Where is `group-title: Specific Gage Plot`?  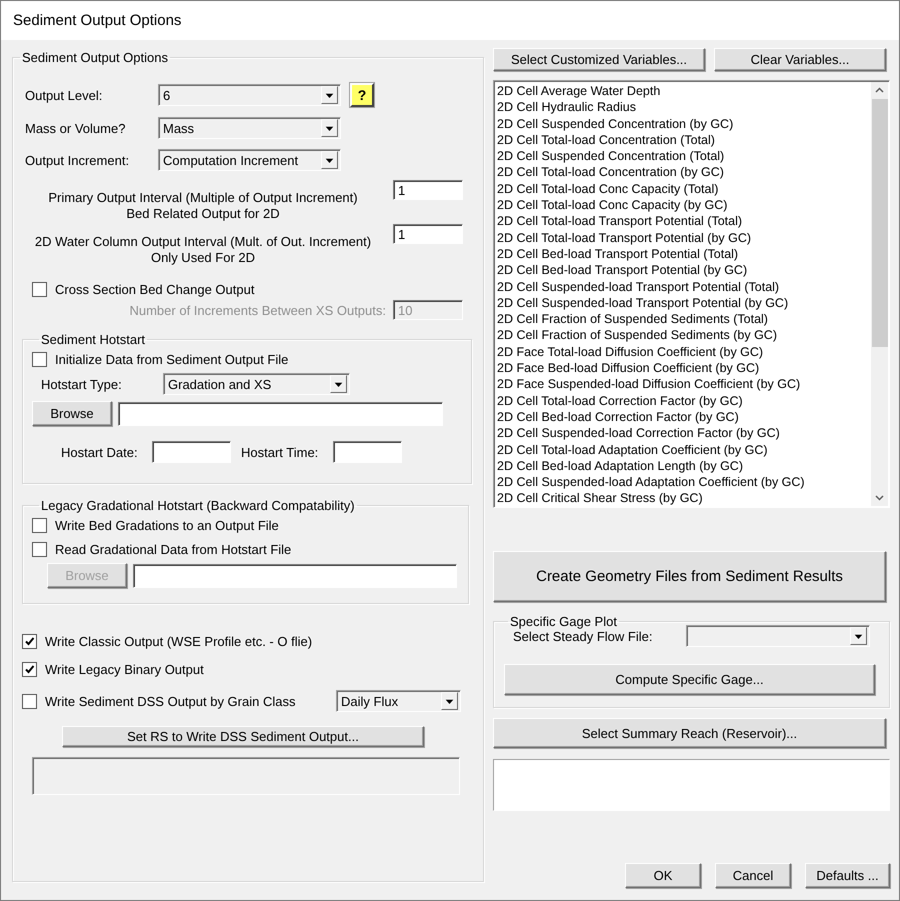 group-title: Specific Gage Plot is located at coordinates (563, 621).